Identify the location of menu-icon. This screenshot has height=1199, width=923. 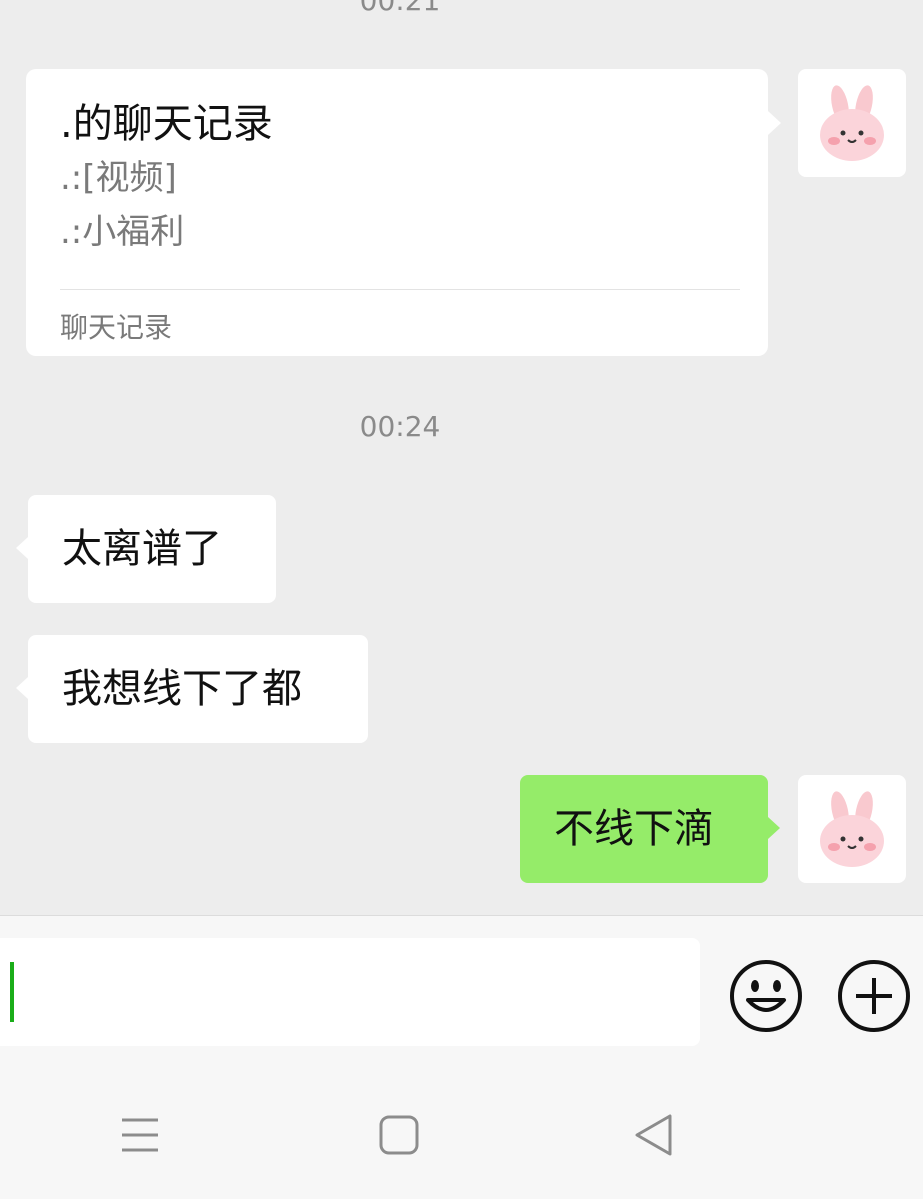
(140, 1135).